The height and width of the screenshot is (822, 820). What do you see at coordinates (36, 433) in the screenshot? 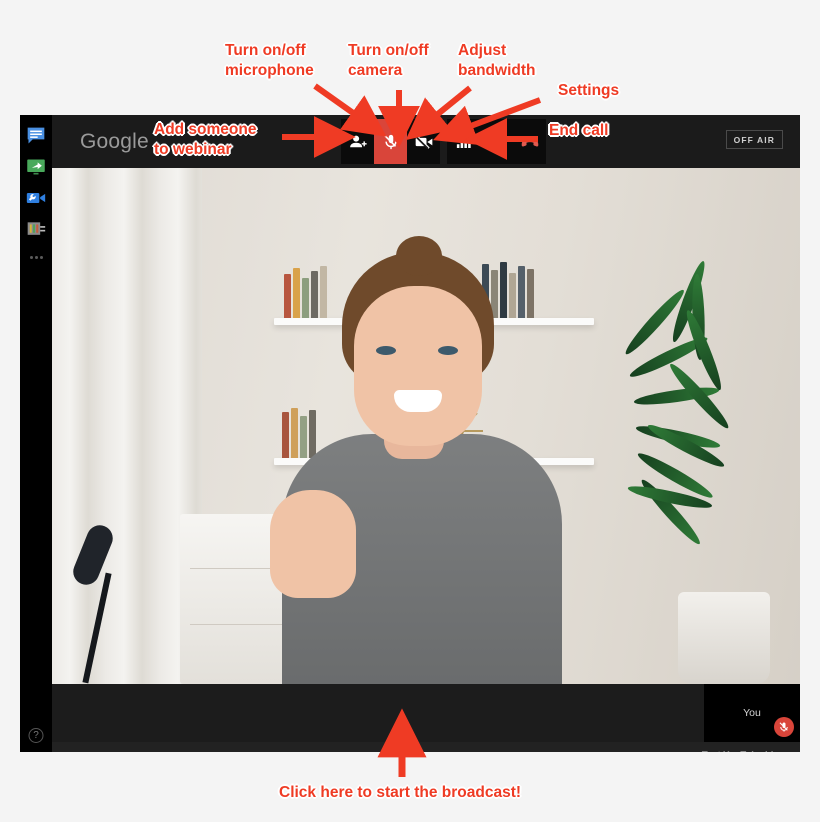
I see `left-sidebar: ?` at bounding box center [36, 433].